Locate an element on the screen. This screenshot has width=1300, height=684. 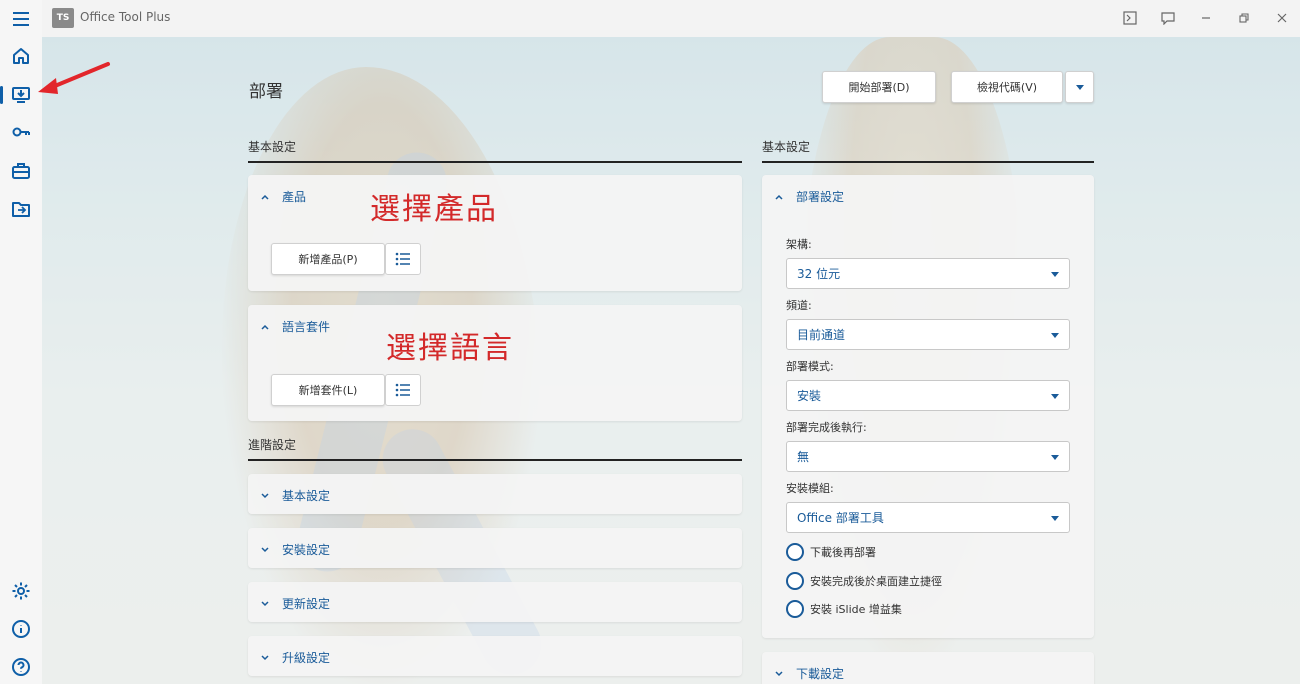
annotation-select-product: 選擇產品 is located at coordinates (434, 209).